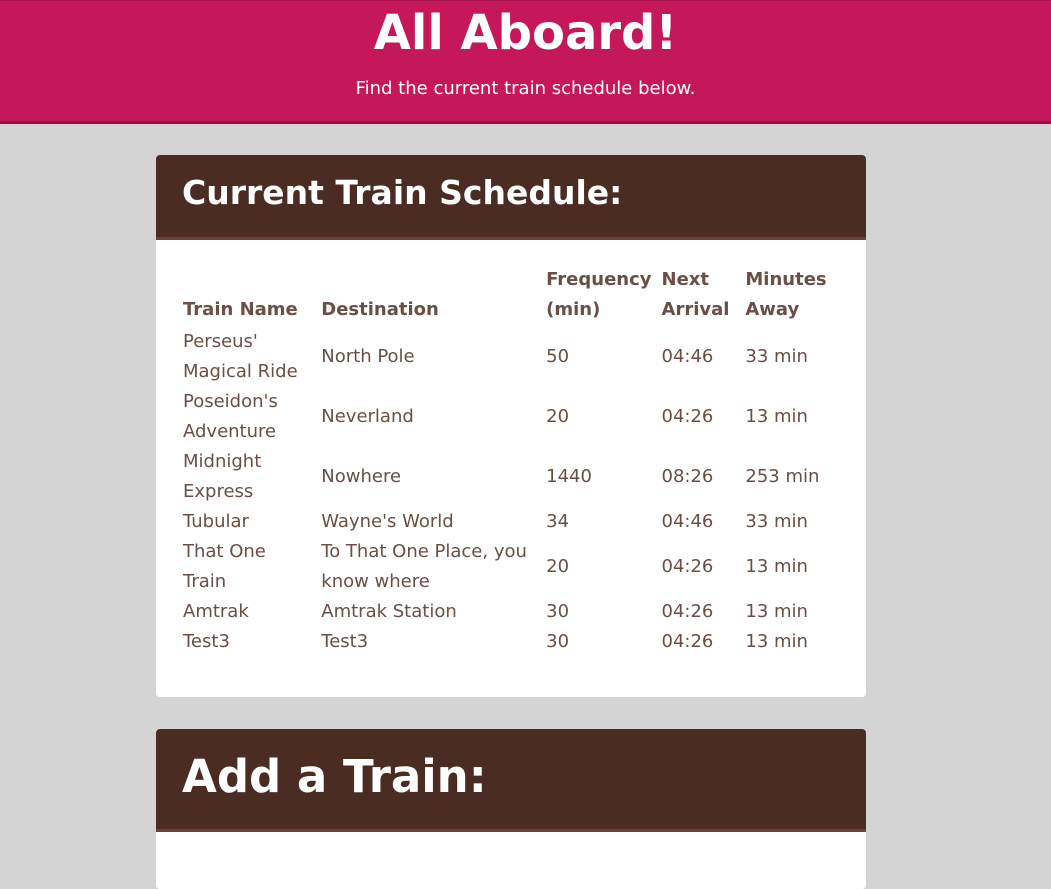  I want to click on add-train-panel: Add a Train:, so click(511, 809).